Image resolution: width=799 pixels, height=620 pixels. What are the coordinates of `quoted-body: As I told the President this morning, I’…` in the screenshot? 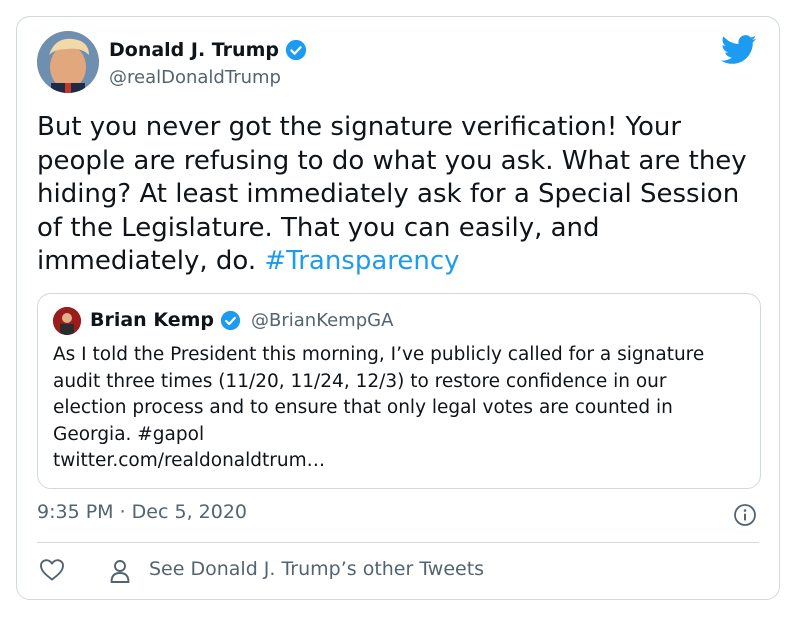 It's located at (379, 394).